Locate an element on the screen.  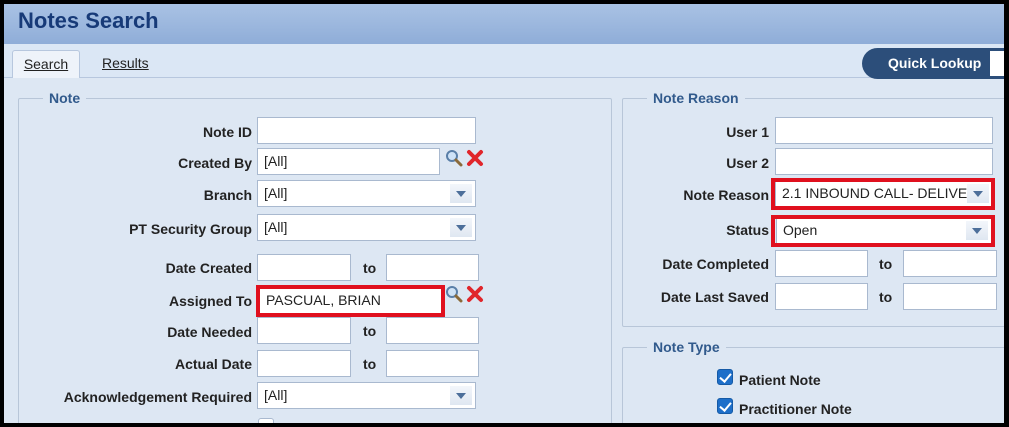
pt-security-group-select: [All] is located at coordinates (366, 227).